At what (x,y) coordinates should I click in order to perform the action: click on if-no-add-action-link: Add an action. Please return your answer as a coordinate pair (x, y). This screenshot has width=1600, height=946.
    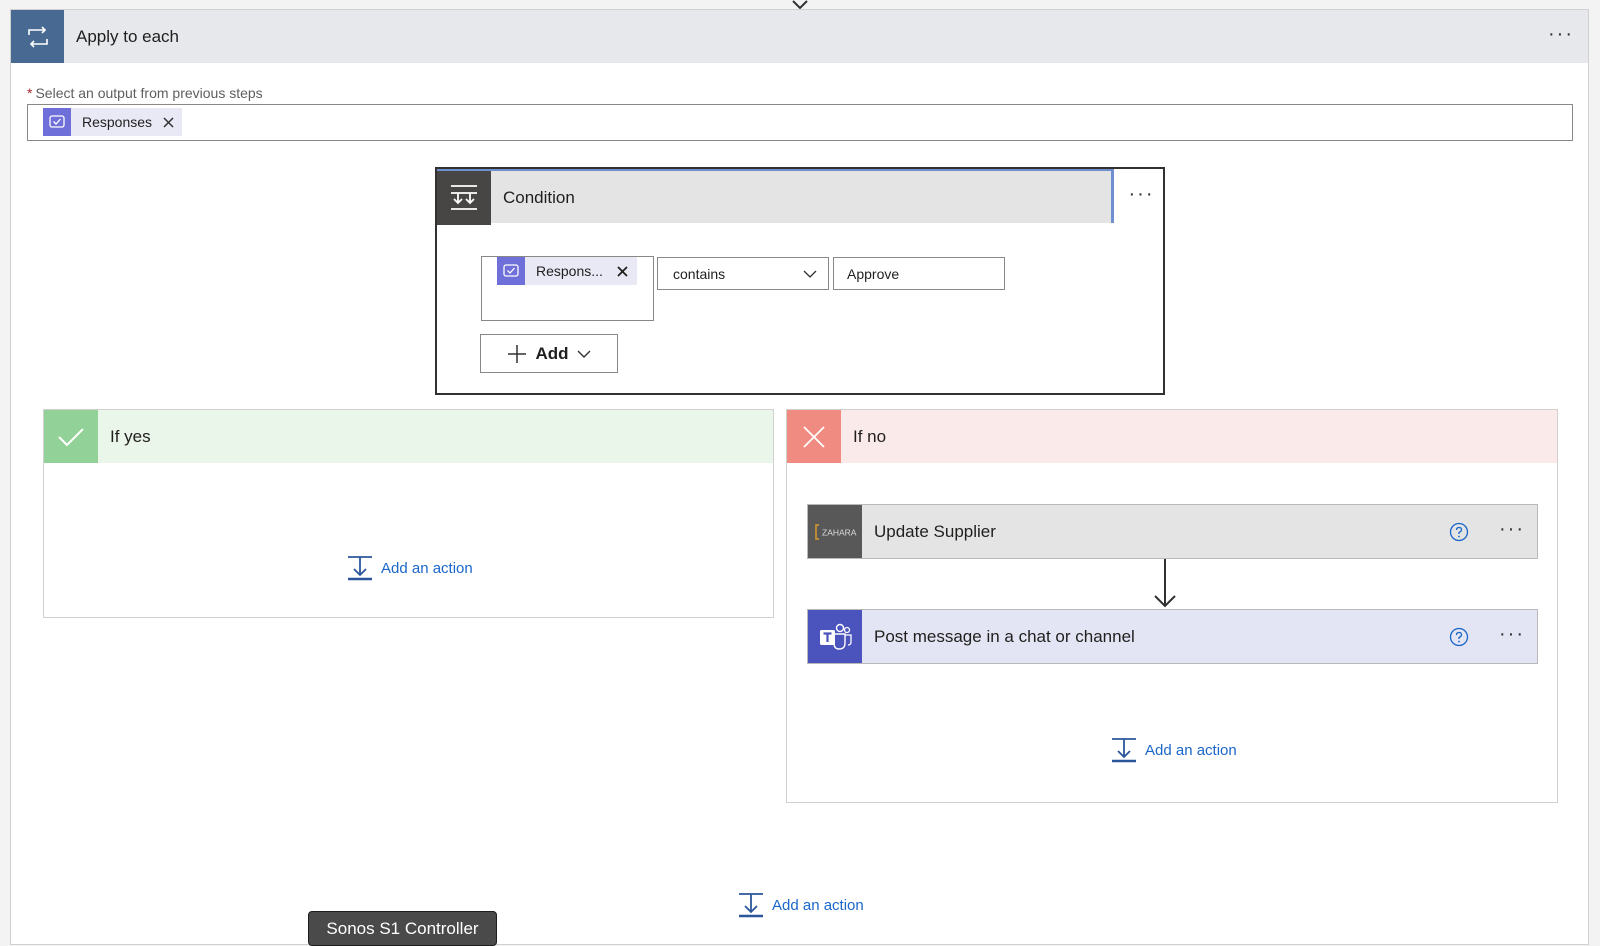
    Looking at the image, I should click on (1174, 750).